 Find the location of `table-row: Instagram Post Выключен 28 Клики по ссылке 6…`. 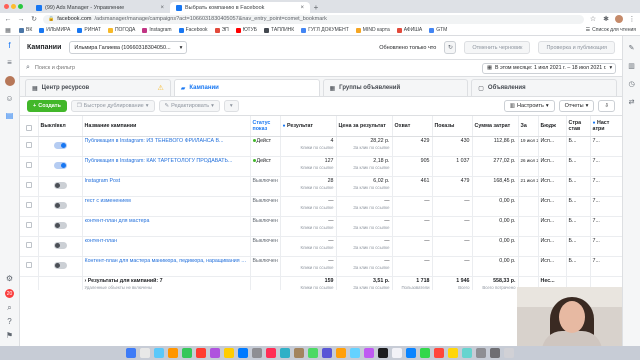

table-row: Instagram Post Выключен 28 Клики по ссылке 6… is located at coordinates (321, 186).